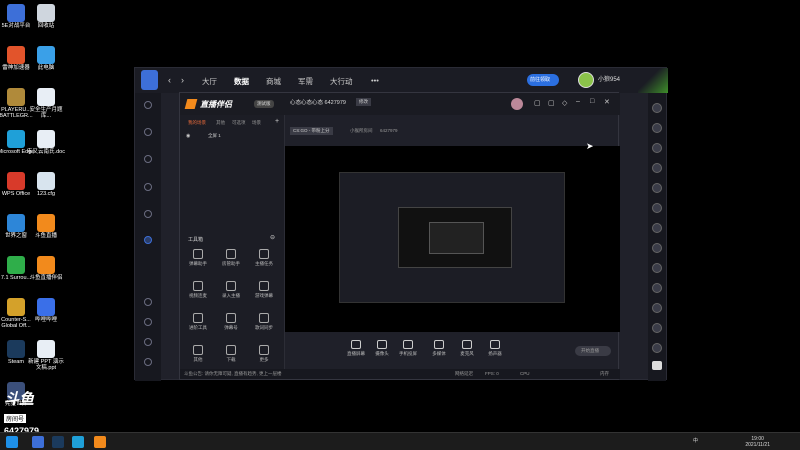  Describe the element at coordinates (273, 81) in the screenshot. I see `tab-shop: 商城` at that location.